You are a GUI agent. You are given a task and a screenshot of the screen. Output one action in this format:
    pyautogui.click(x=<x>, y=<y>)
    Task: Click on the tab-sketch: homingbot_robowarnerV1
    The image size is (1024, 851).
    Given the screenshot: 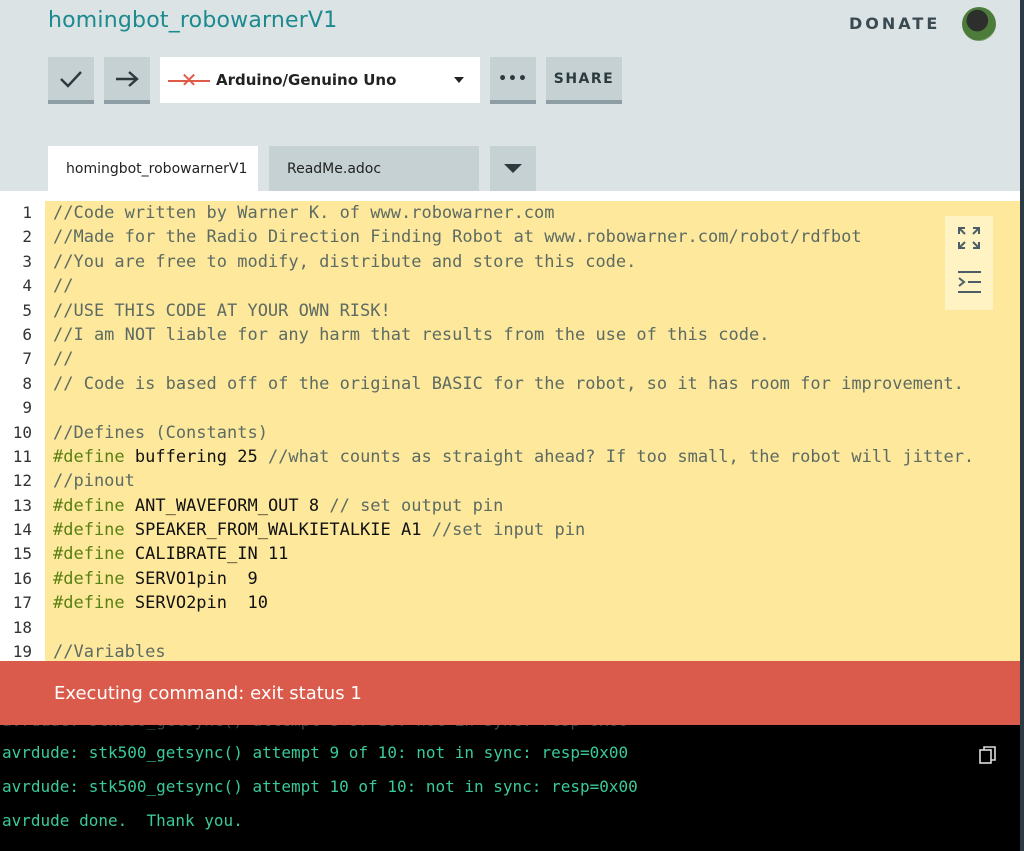 What is the action you would take?
    pyautogui.click(x=153, y=168)
    